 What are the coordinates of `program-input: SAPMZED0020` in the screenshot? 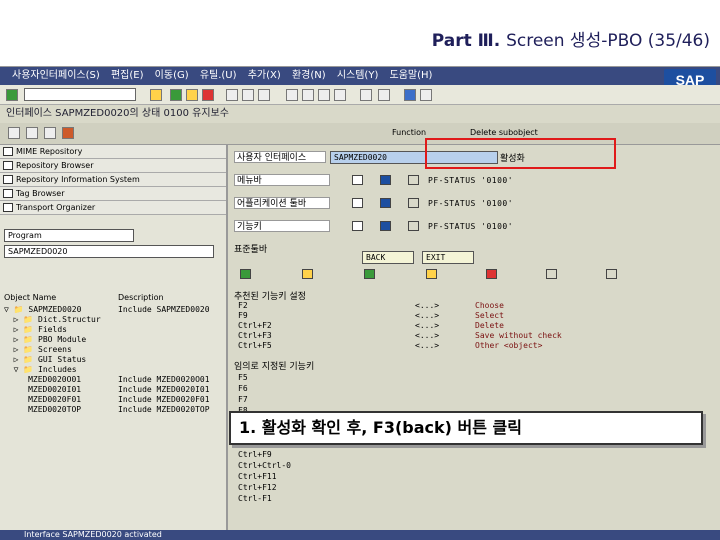 It's located at (109, 251).